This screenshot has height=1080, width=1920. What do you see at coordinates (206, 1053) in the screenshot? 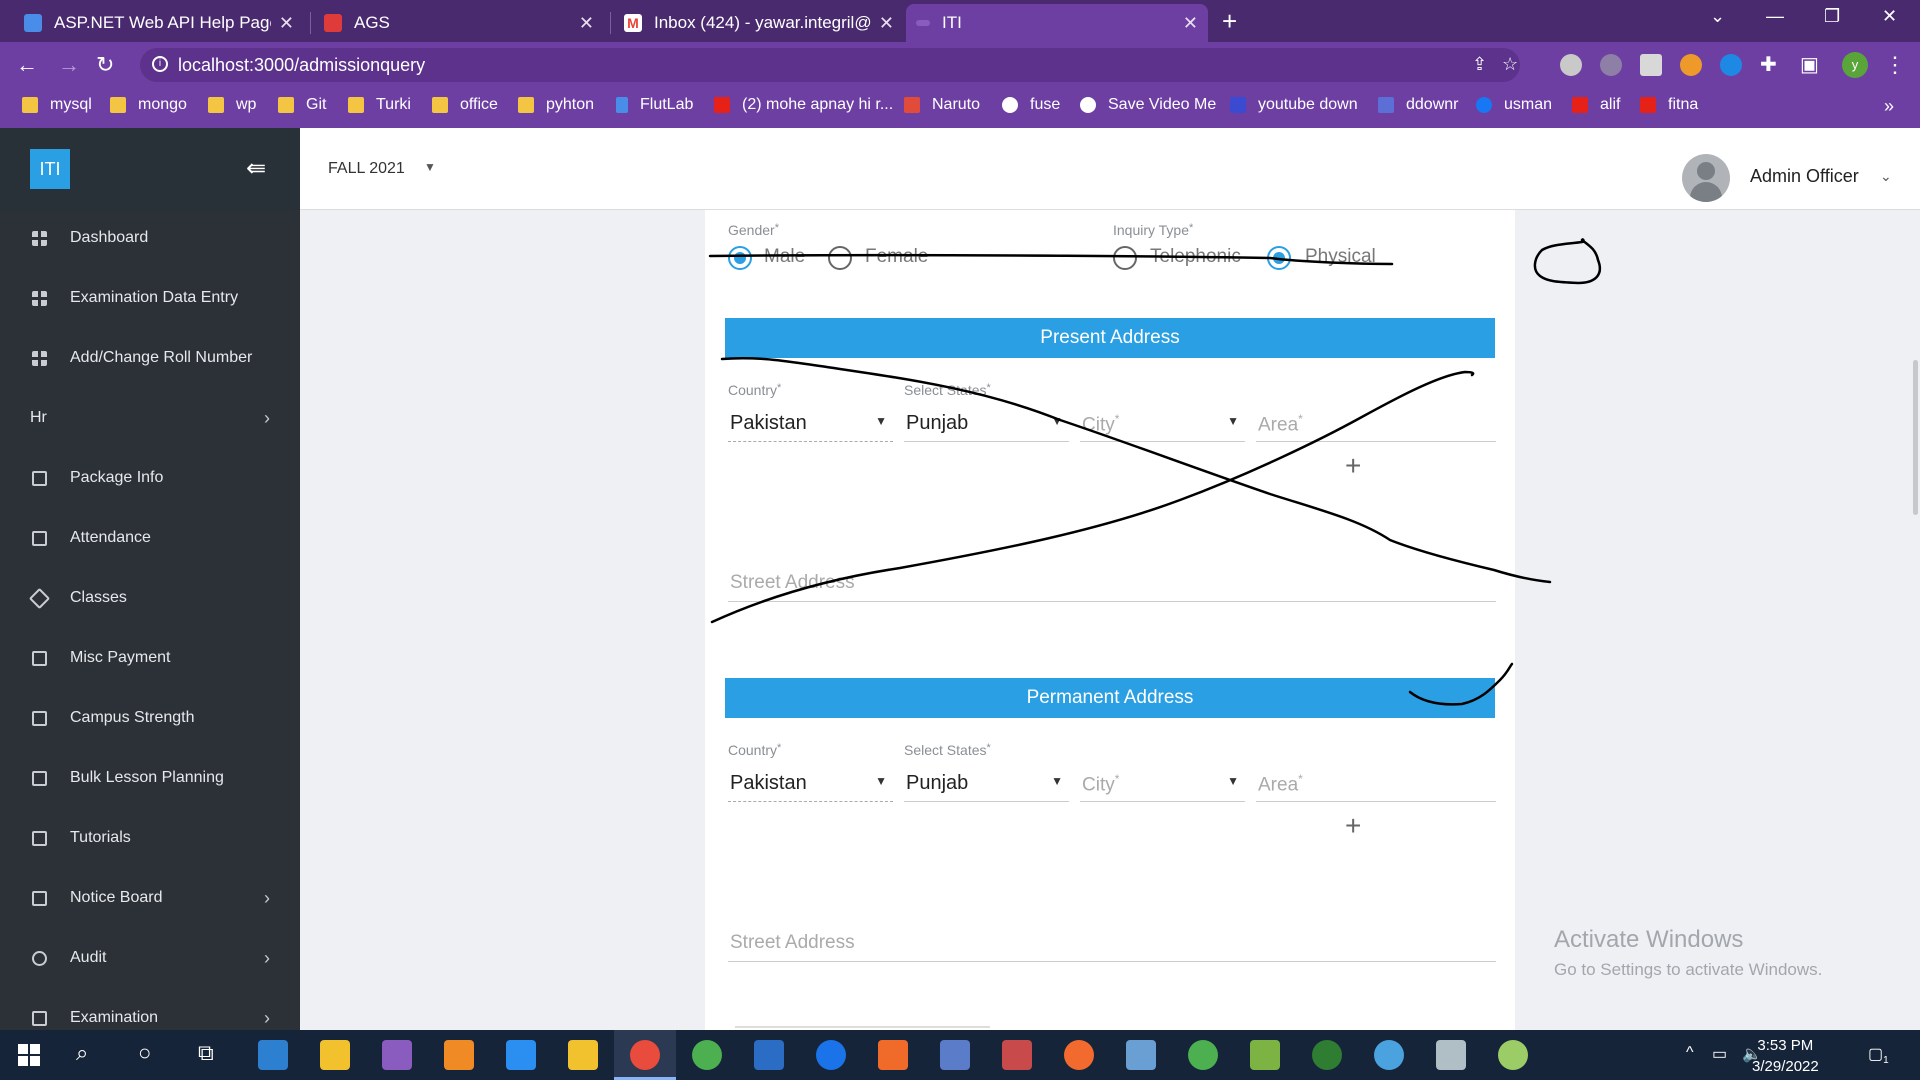
I see `task-view-icon: ⧉` at bounding box center [206, 1053].